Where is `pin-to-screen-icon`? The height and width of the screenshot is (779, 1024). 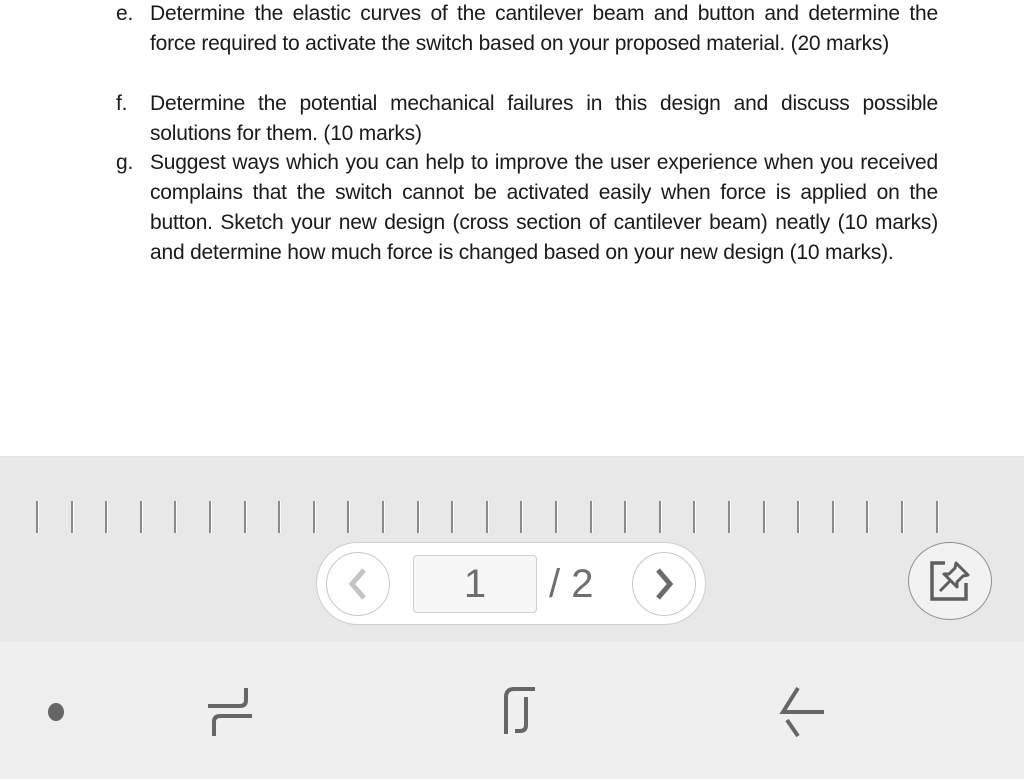 pin-to-screen-icon is located at coordinates (950, 581).